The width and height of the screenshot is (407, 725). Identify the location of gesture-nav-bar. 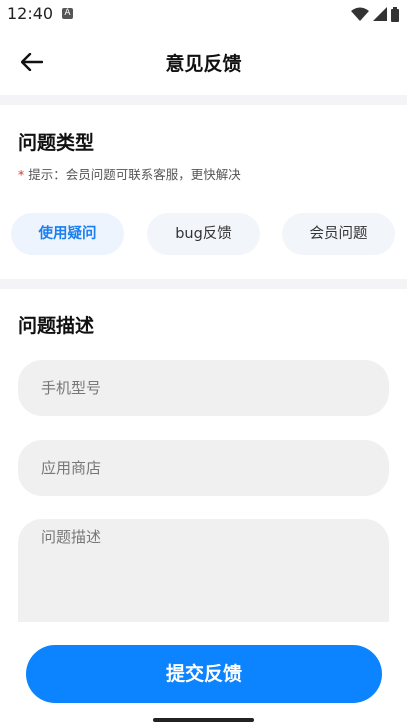
(203, 720).